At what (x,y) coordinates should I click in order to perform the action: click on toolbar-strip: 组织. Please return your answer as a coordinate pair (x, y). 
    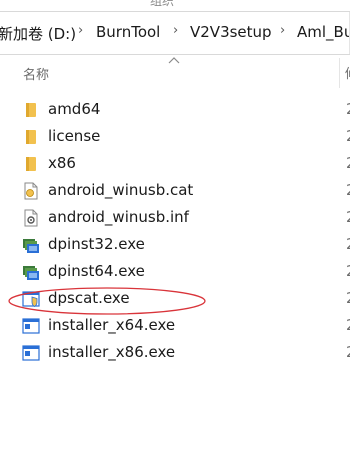
    Looking at the image, I should click on (175, 4).